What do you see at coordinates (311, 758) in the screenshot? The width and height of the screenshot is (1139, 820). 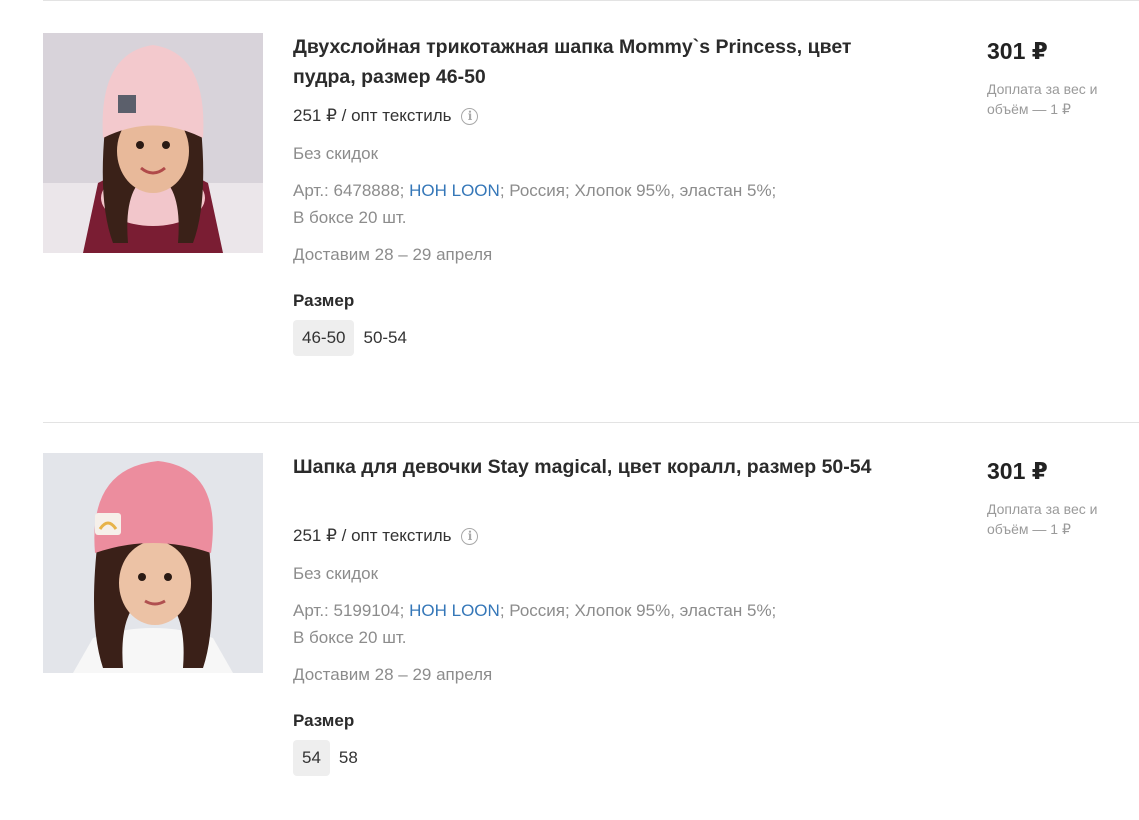 I see `size-option-selected: 54` at bounding box center [311, 758].